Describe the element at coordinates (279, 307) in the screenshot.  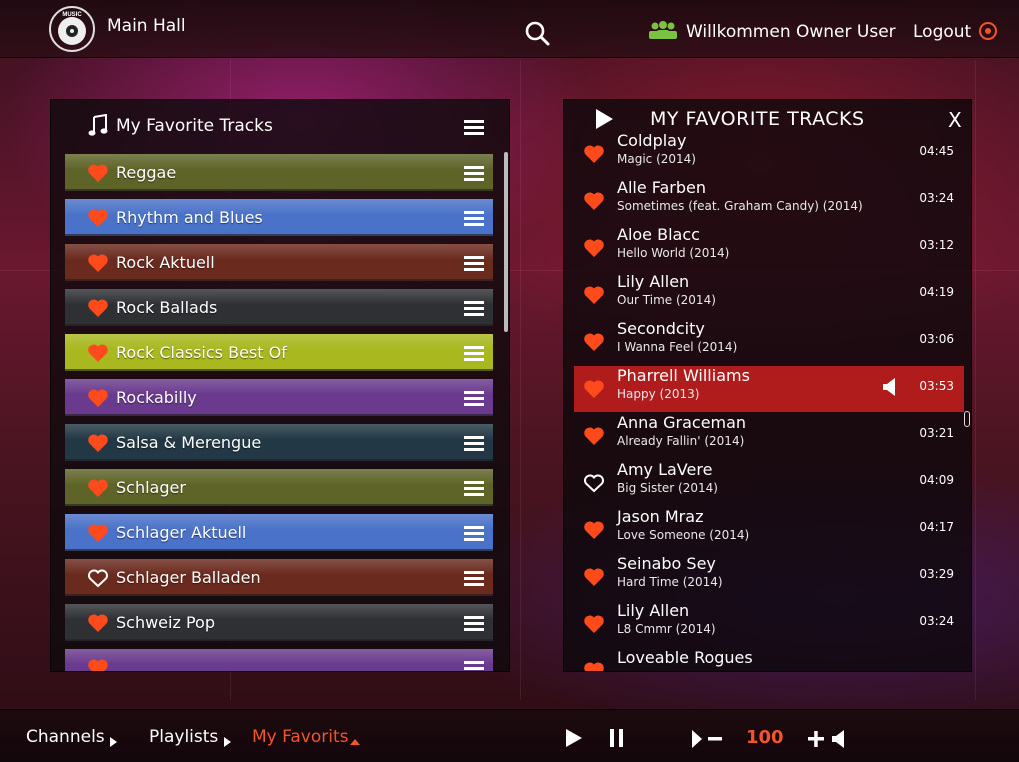
I see `channel-item: Rock Ballads` at that location.